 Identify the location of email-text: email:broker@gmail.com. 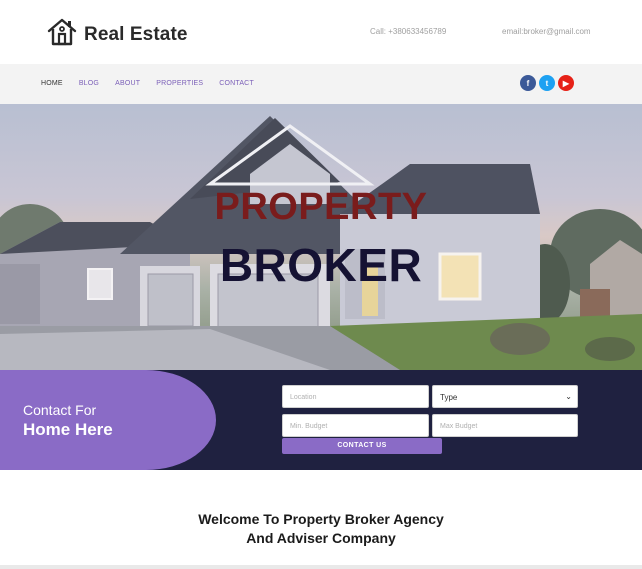
(546, 31).